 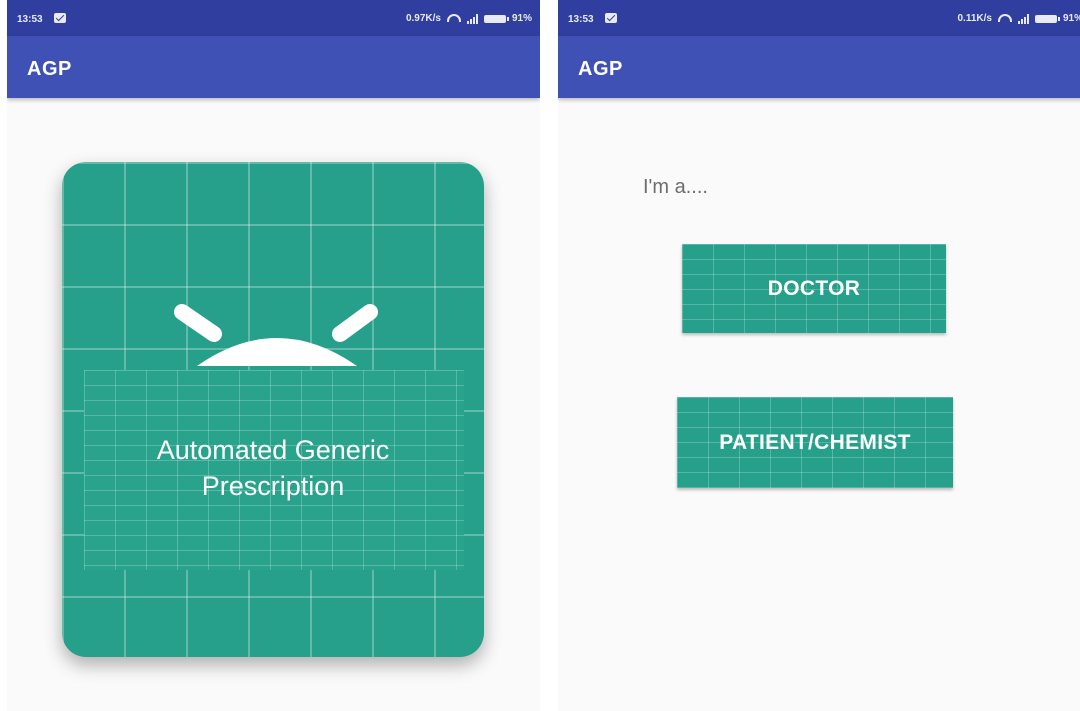 What do you see at coordinates (819, 18) in the screenshot?
I see `status-bar: 13:53 0.11K/s 91%` at bounding box center [819, 18].